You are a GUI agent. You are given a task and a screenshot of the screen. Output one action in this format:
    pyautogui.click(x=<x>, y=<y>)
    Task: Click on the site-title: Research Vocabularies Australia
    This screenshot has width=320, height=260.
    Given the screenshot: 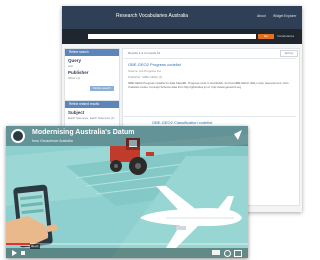 What is the action you would take?
    pyautogui.click(x=152, y=16)
    